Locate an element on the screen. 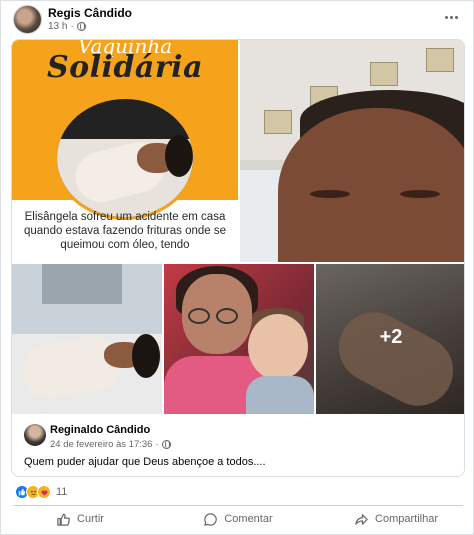 The image size is (474, 535). thumbs-up-icon is located at coordinates (63, 519).